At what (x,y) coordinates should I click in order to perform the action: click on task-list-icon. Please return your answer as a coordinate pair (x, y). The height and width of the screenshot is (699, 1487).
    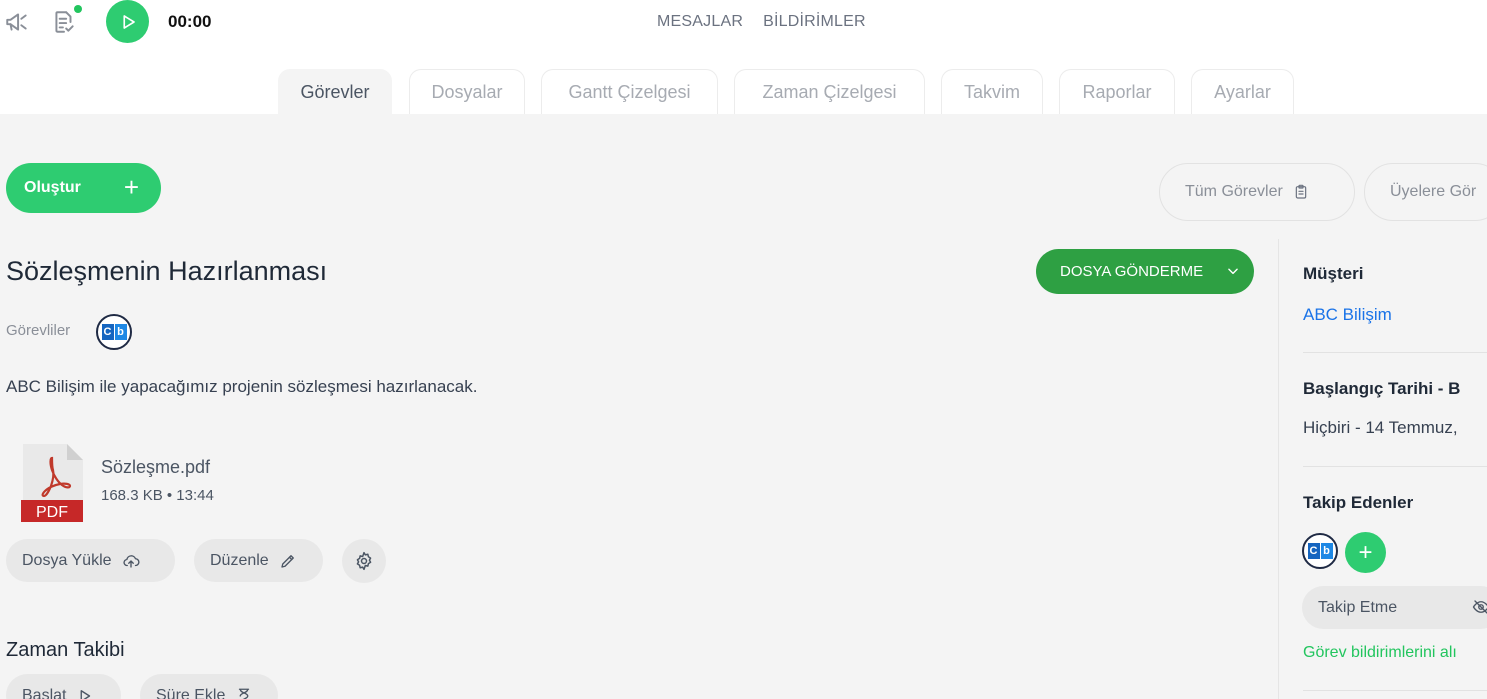
    Looking at the image, I should click on (64, 22).